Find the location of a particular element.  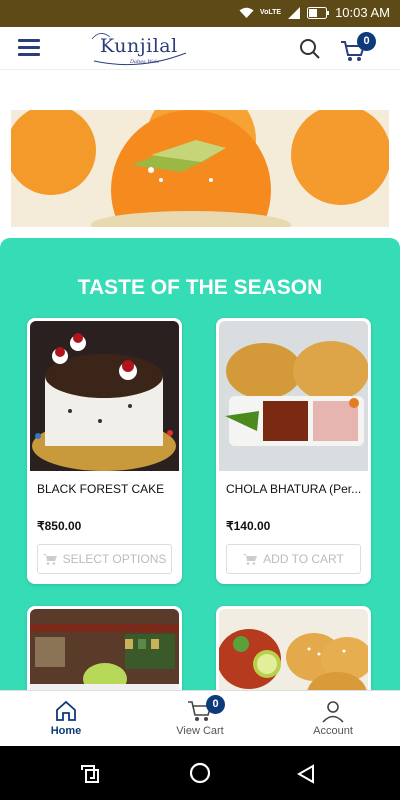

signal-icon is located at coordinates (294, 12).